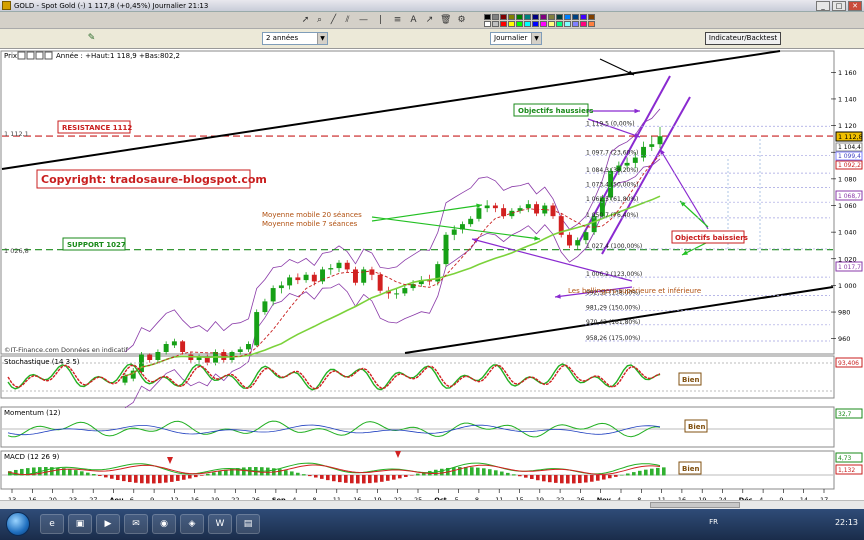  What do you see at coordinates (333, 20) in the screenshot?
I see `trendline-icon: ╱` at bounding box center [333, 20].